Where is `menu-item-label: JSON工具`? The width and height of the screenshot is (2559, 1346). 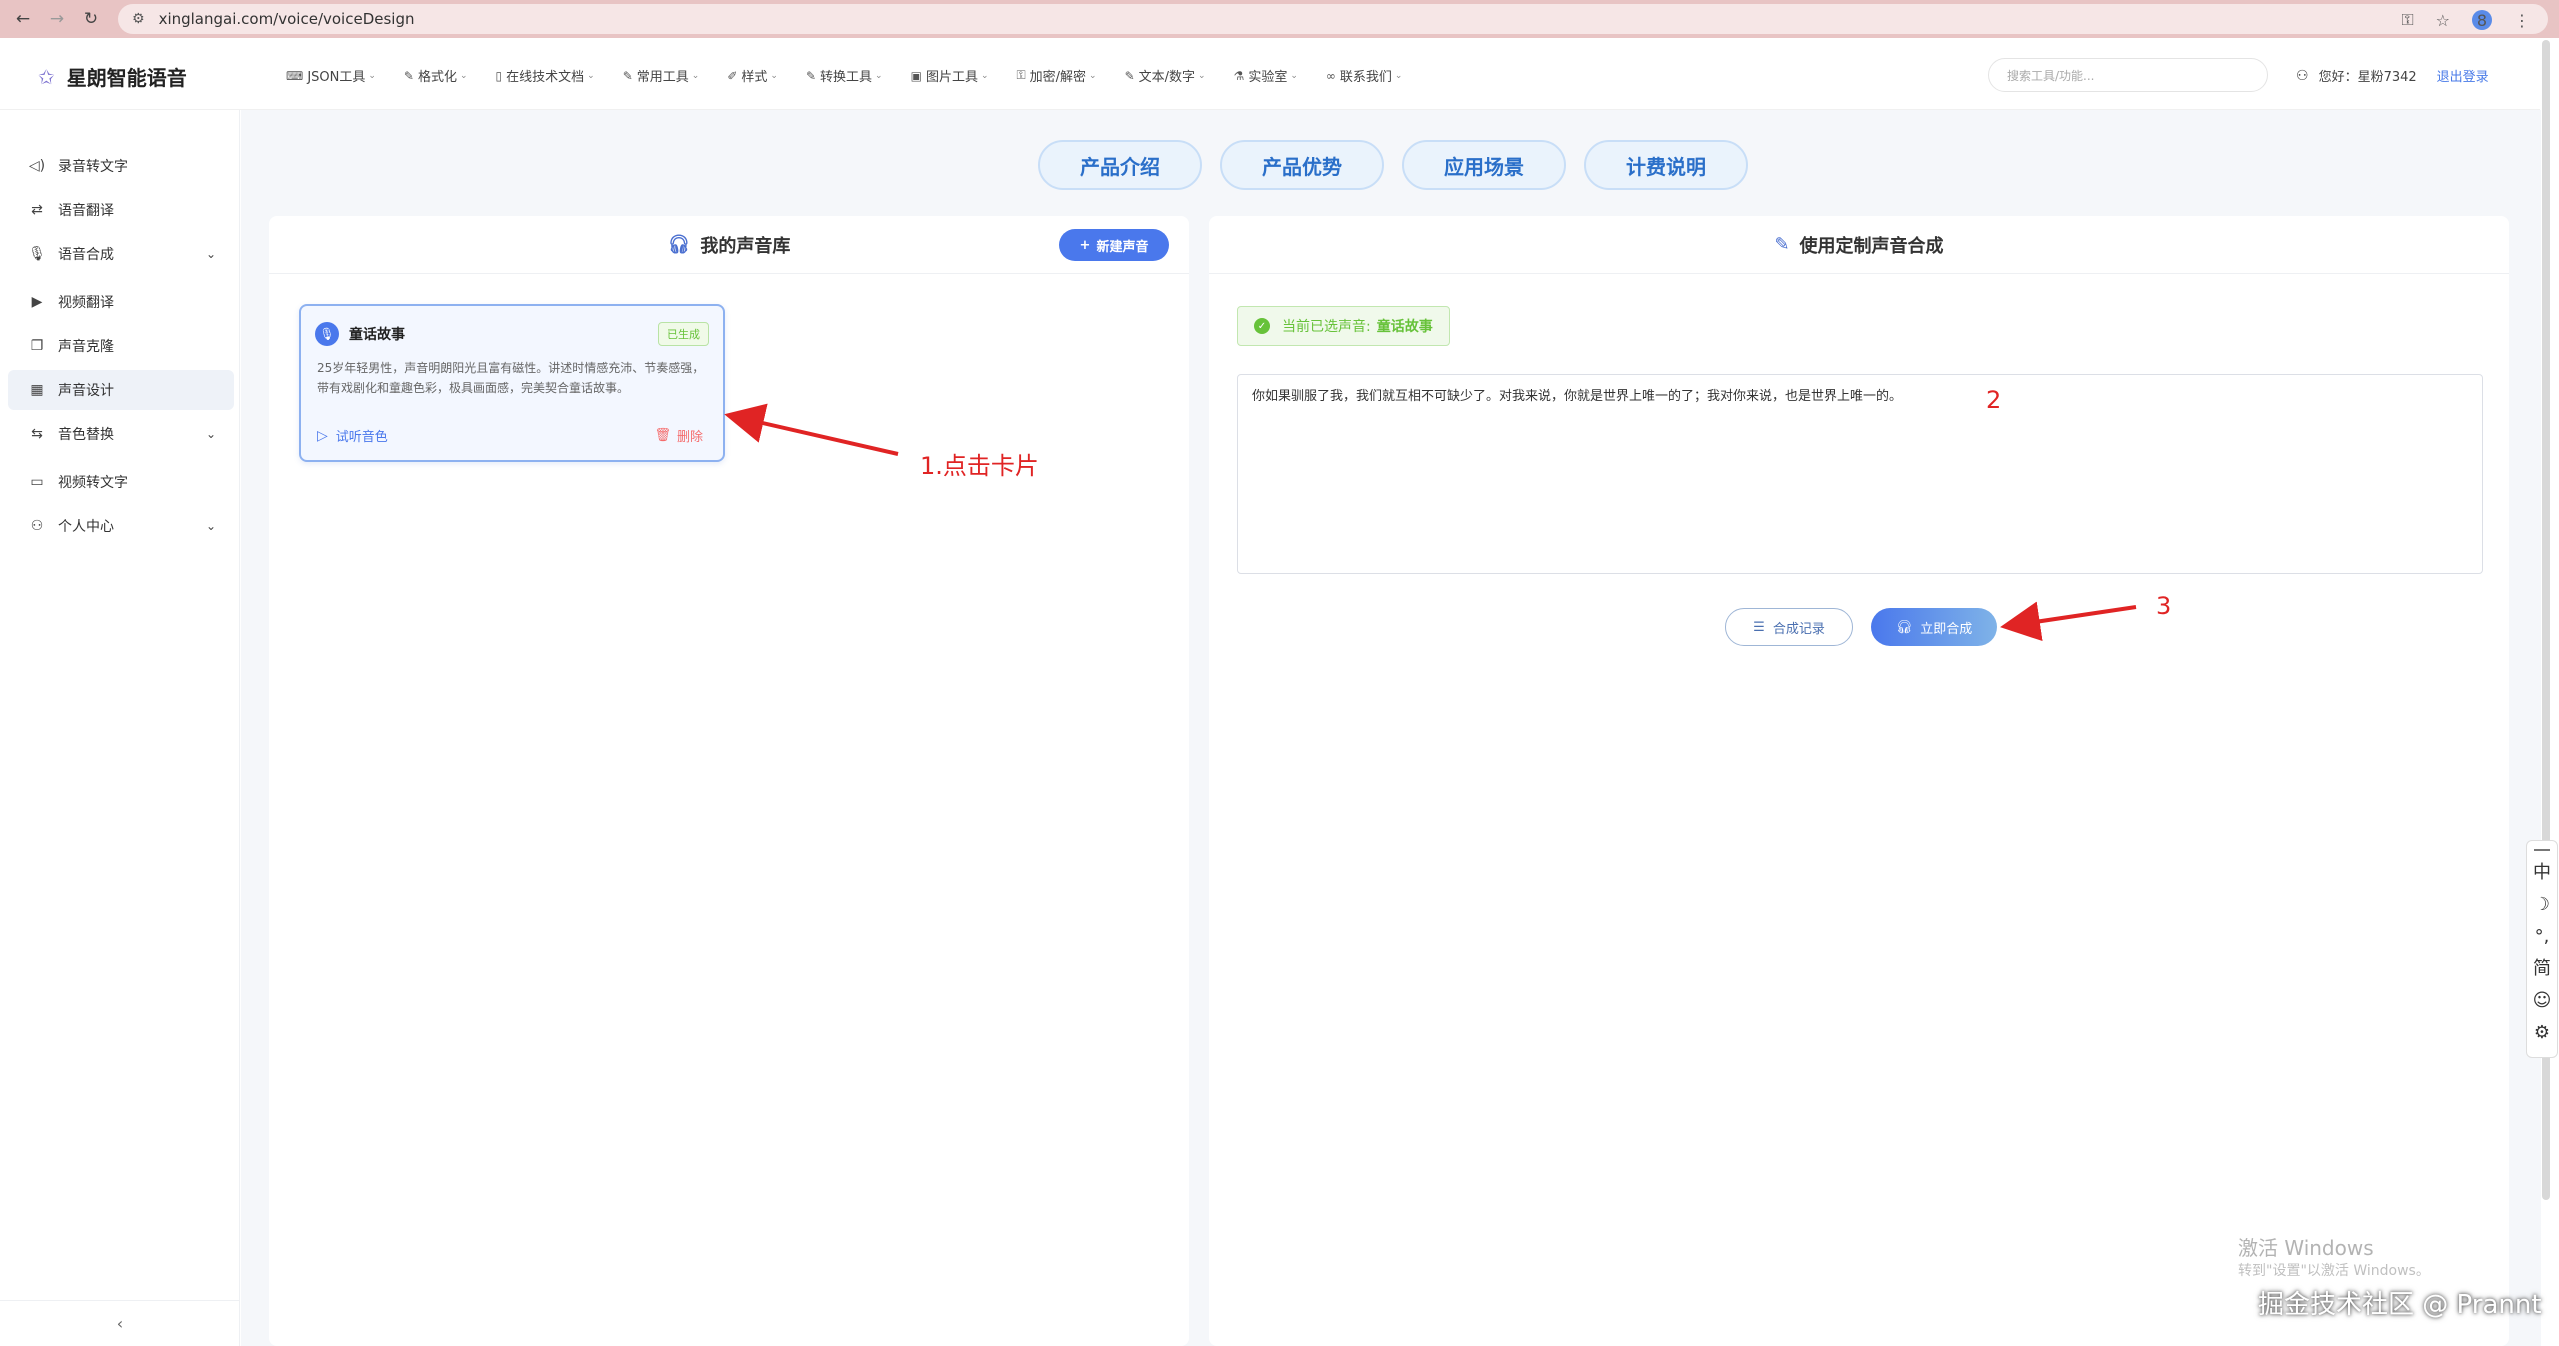 menu-item-label: JSON工具 is located at coordinates (336, 77).